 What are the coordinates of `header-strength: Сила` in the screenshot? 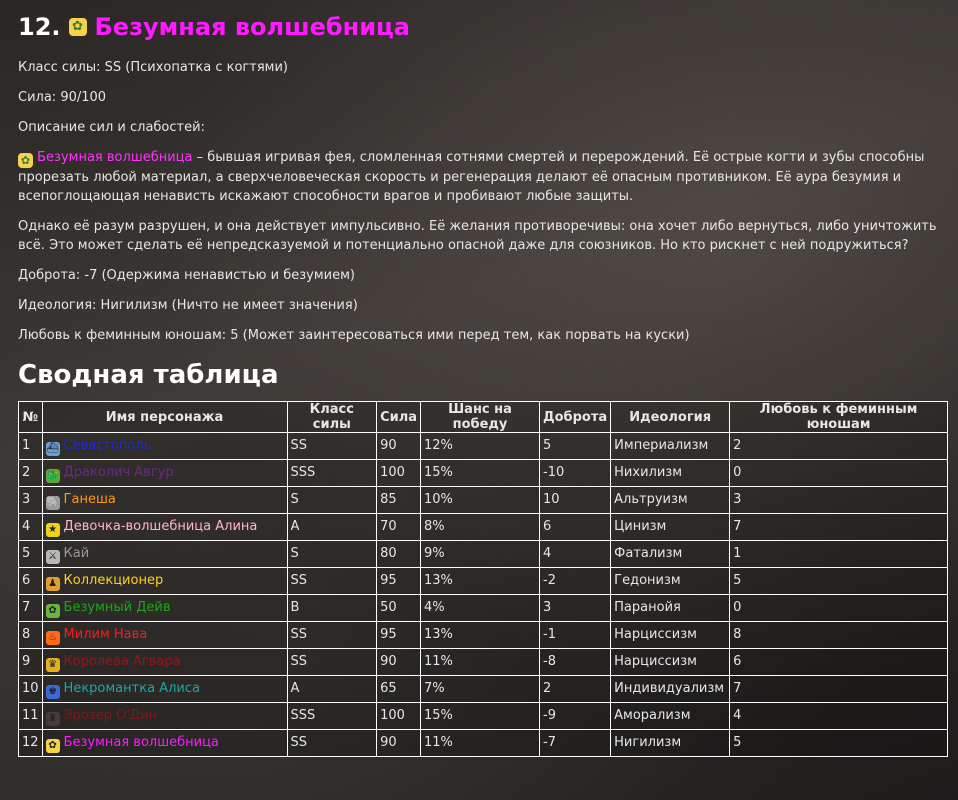 It's located at (399, 417).